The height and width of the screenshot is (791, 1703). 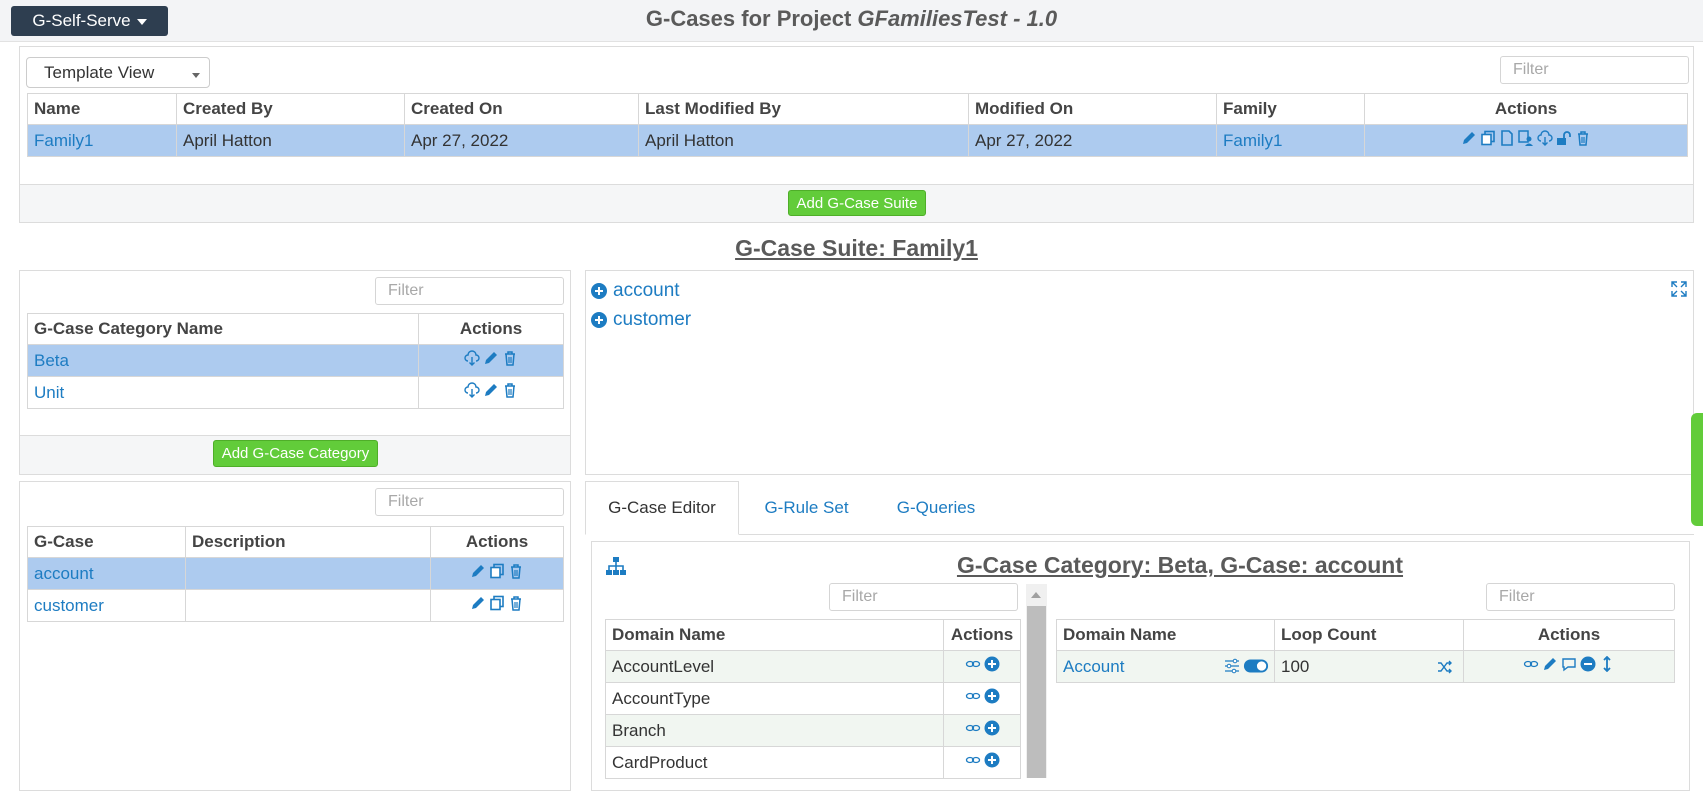 What do you see at coordinates (99, 72) in the screenshot?
I see `view-select-value: Template View` at bounding box center [99, 72].